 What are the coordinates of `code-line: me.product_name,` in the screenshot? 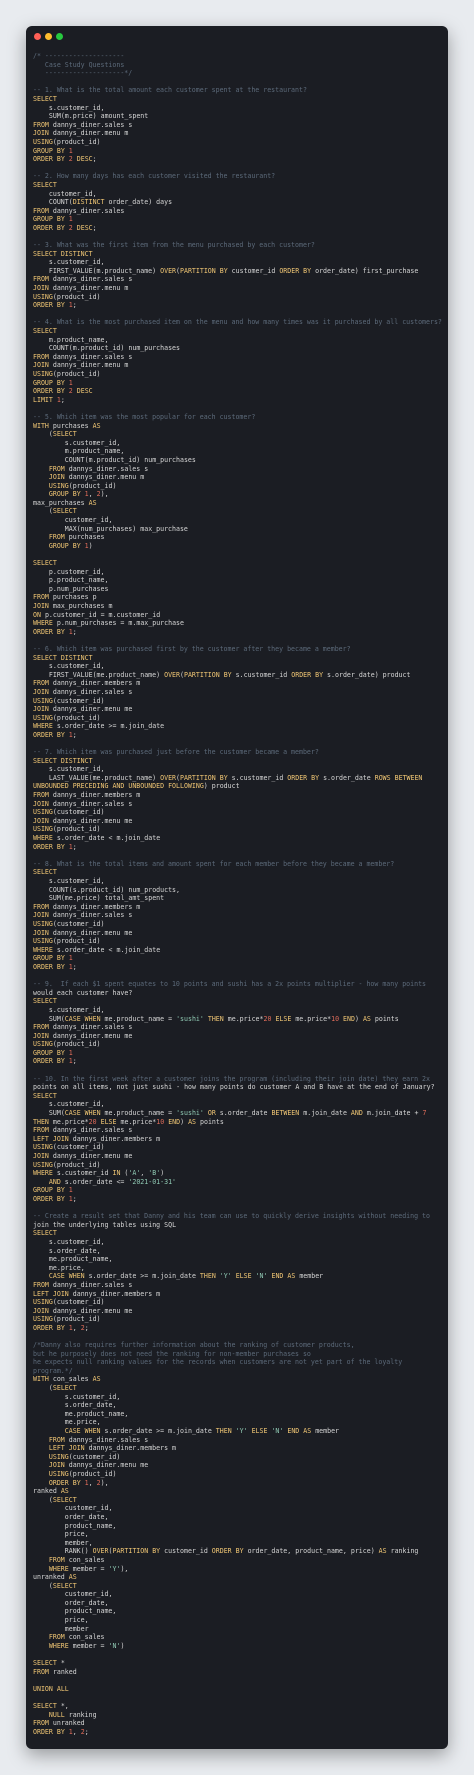 It's located at (96, 1413).